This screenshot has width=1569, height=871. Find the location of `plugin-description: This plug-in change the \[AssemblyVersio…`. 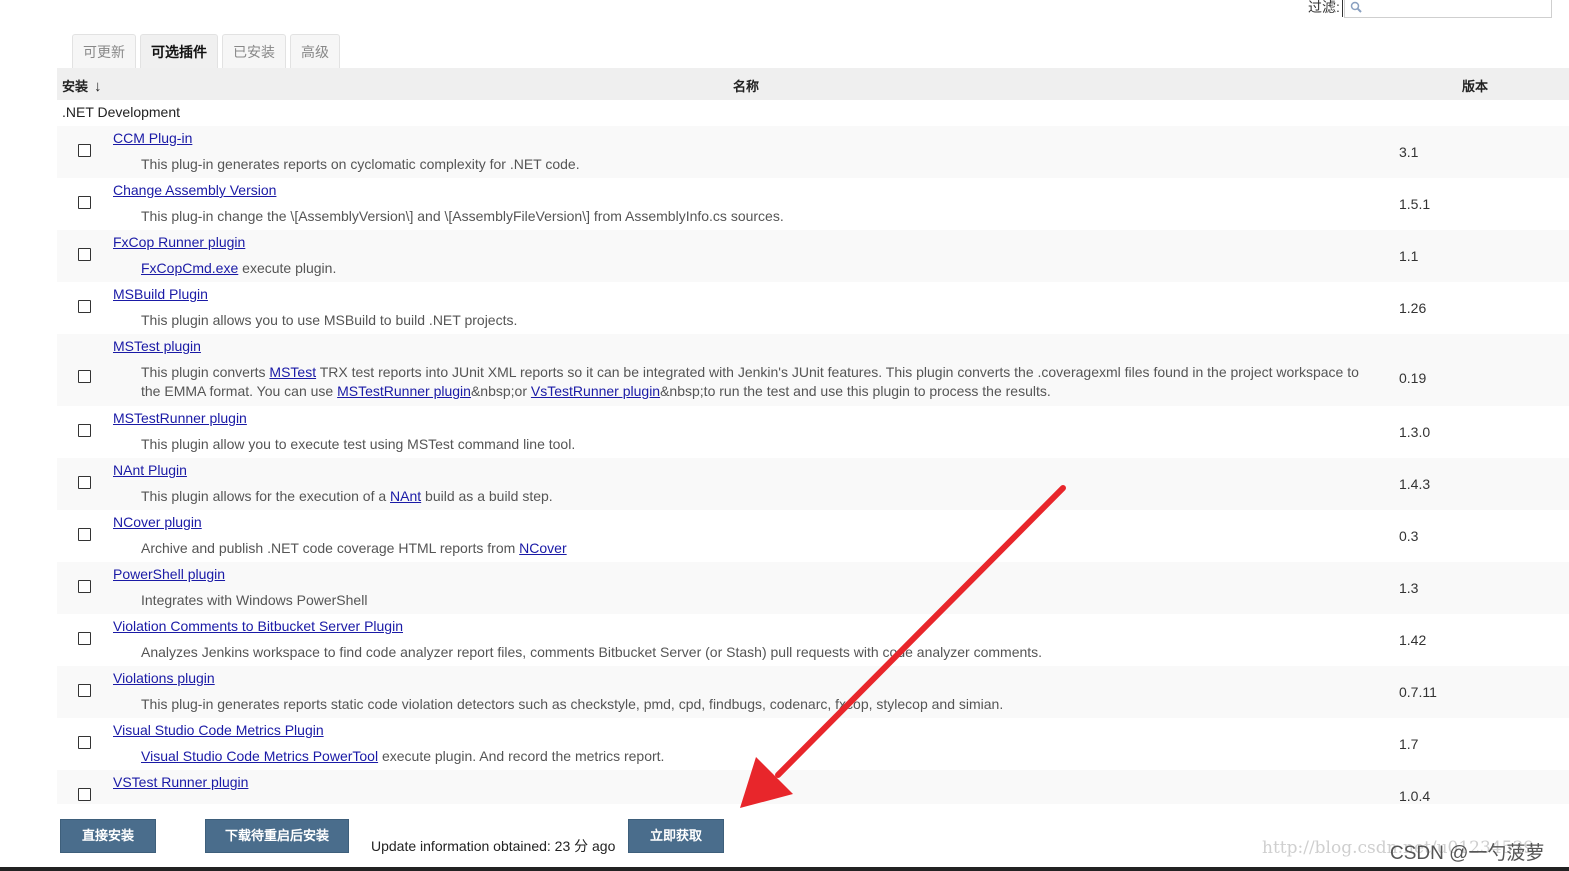

plugin-description: This plug-in change the \[AssemblyVersio… is located at coordinates (757, 216).